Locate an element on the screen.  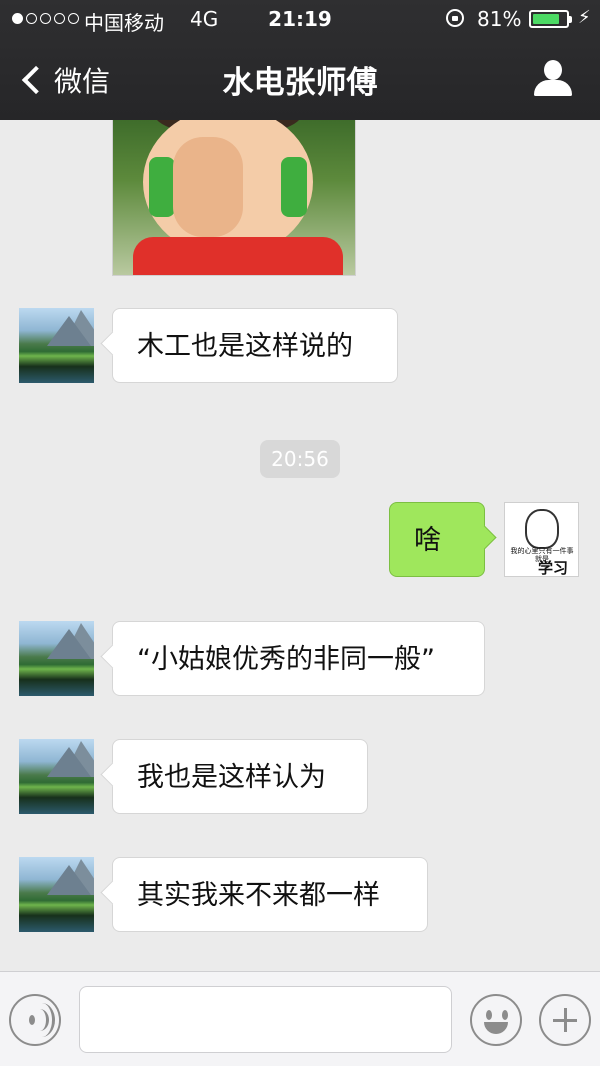
emoji-button is located at coordinates (496, 1020).